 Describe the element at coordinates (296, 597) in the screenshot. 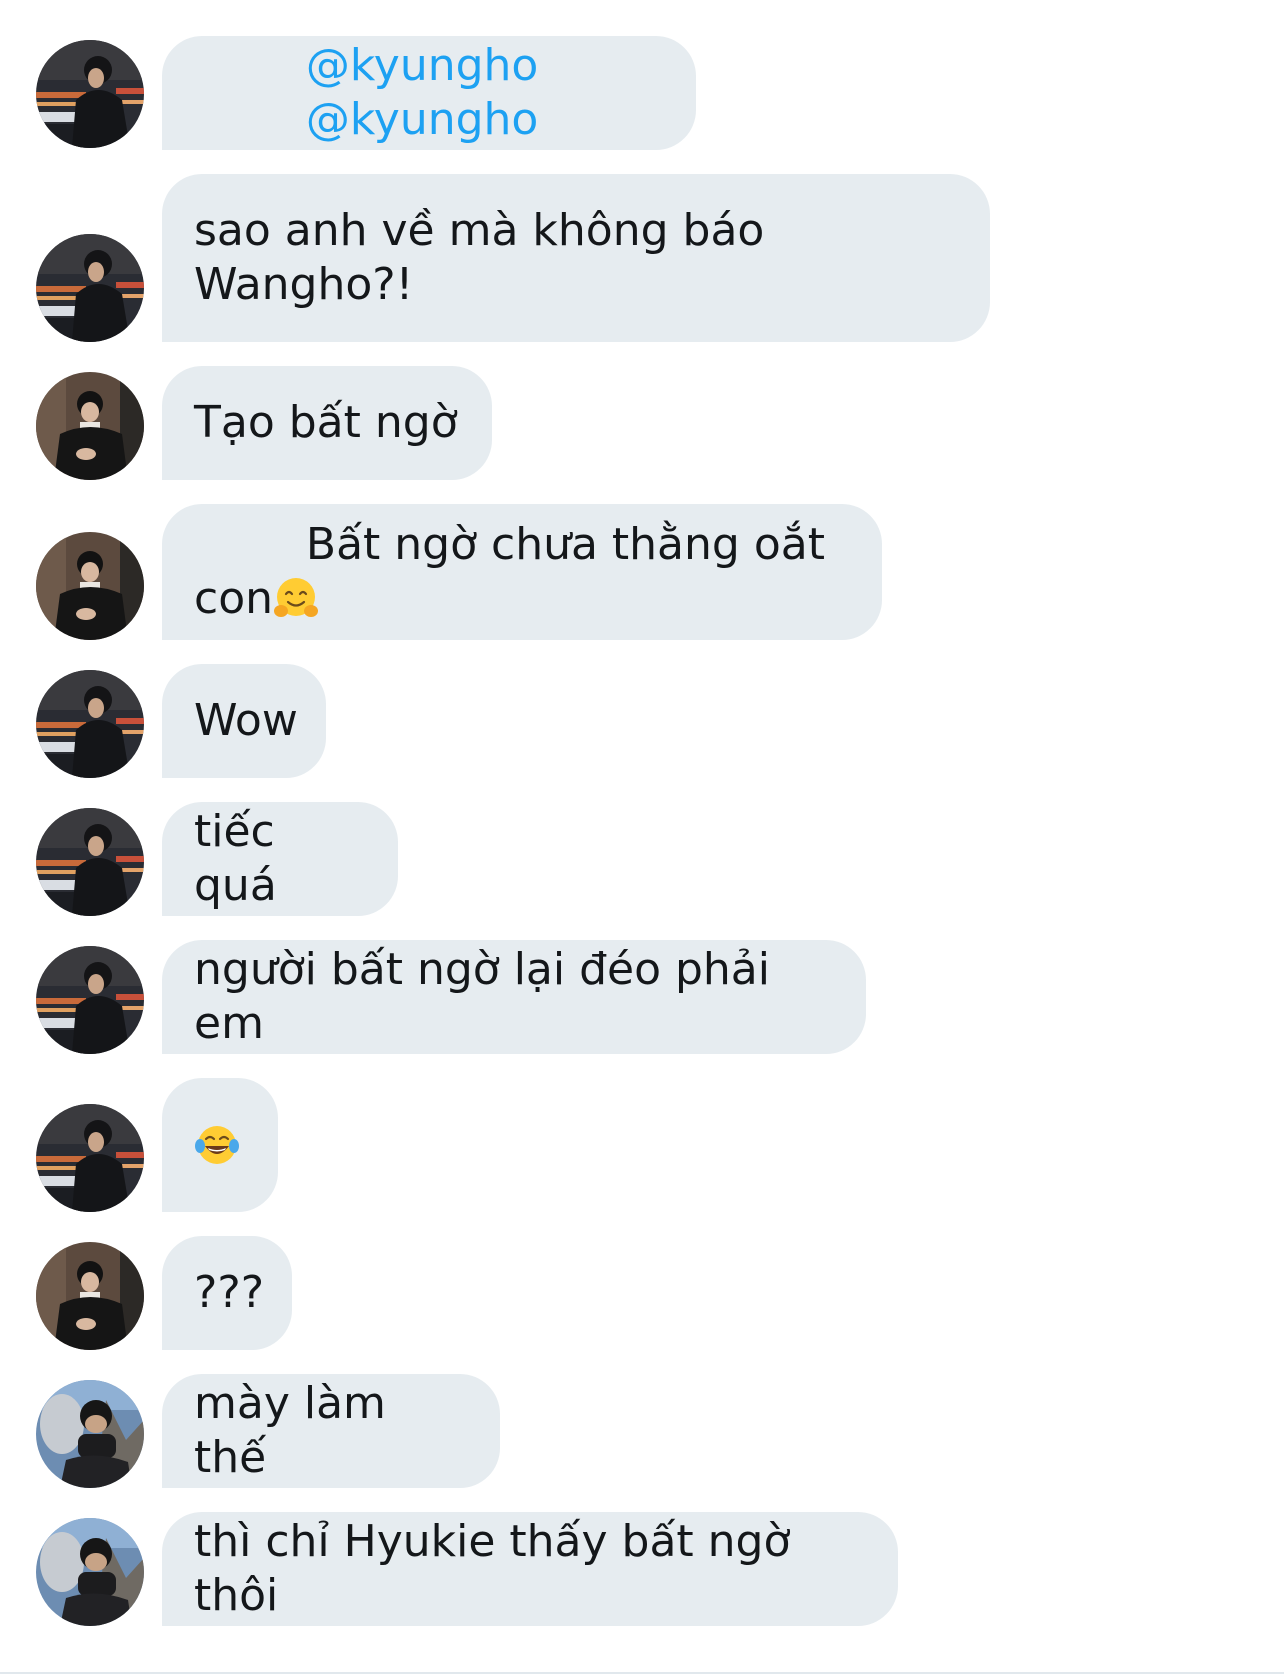

I see `hugging-face-emoji-icon` at that location.